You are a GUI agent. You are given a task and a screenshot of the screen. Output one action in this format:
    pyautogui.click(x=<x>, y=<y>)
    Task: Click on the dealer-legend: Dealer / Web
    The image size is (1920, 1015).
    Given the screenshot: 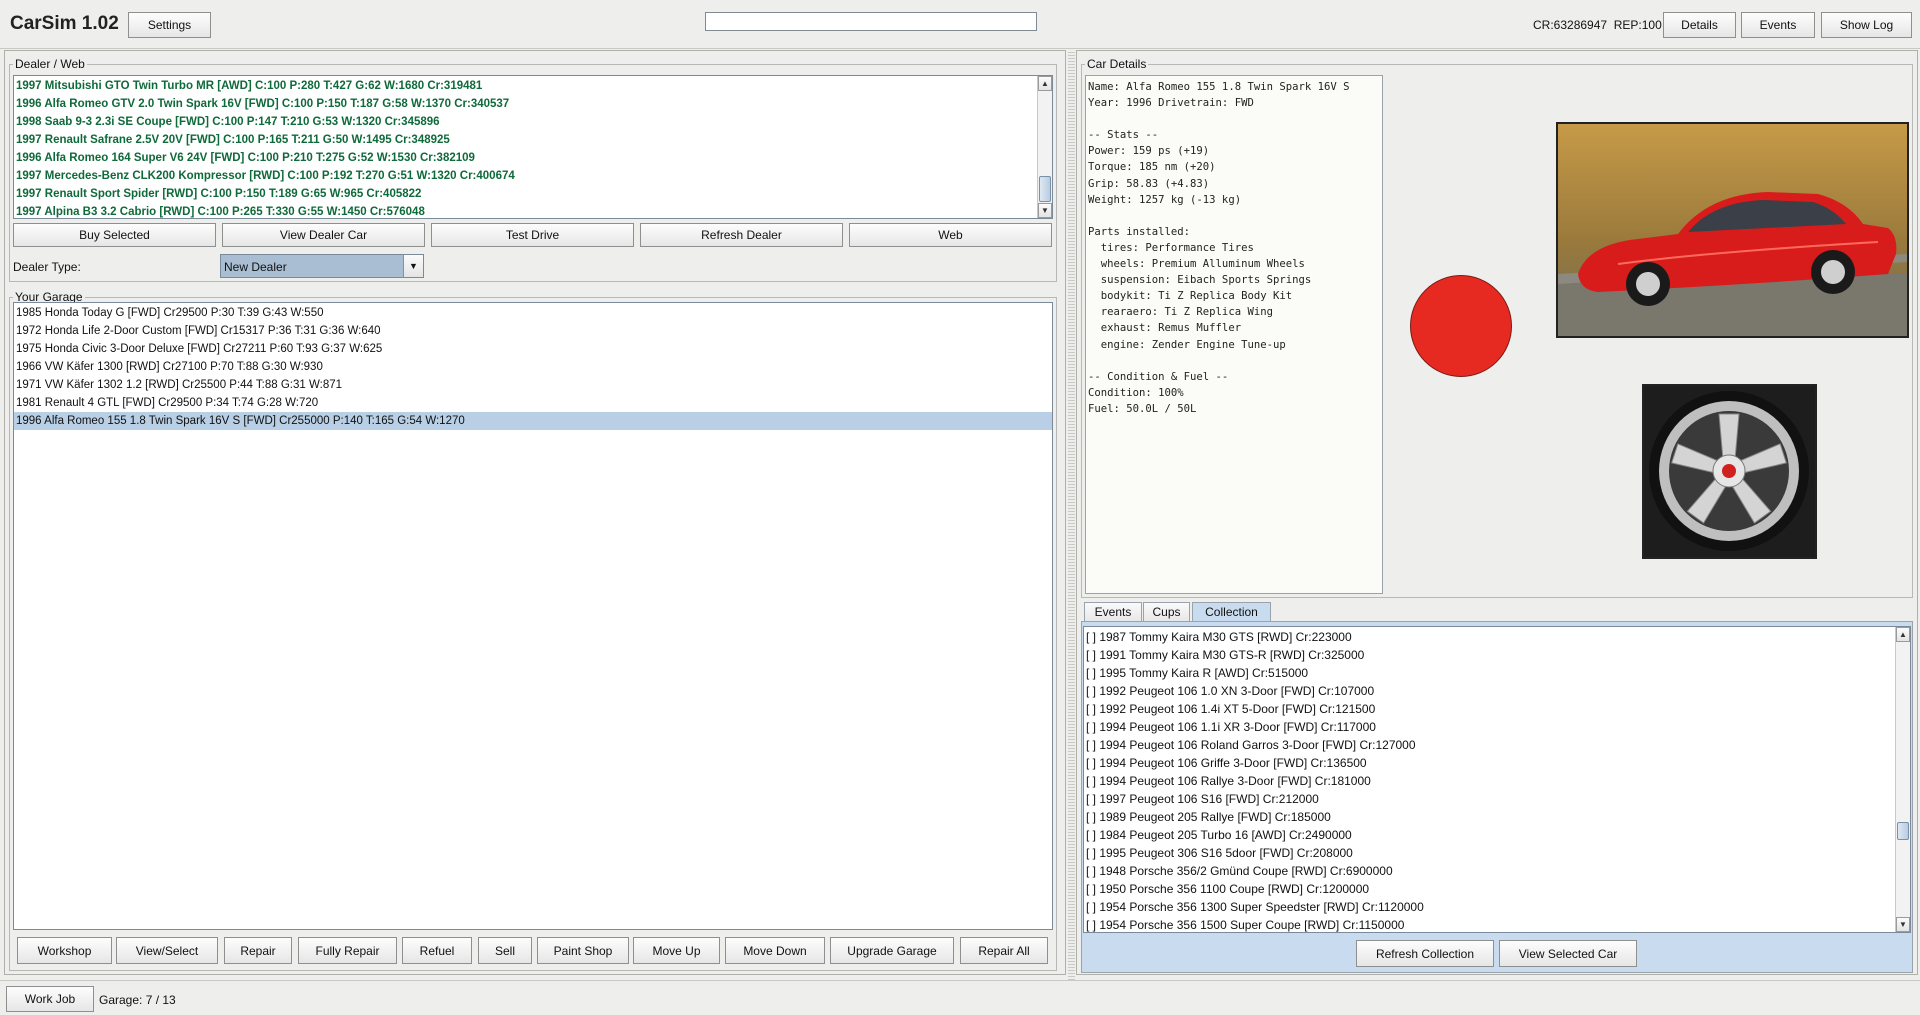 What is the action you would take?
    pyautogui.click(x=50, y=64)
    